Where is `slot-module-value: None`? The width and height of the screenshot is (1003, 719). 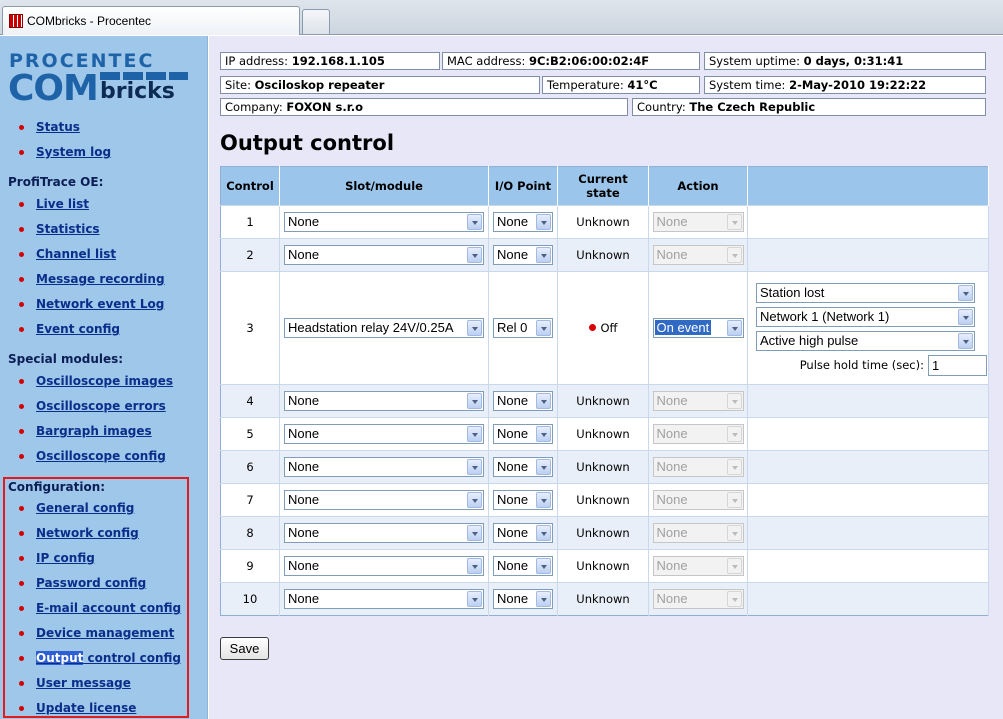 slot-module-value: None is located at coordinates (304, 499).